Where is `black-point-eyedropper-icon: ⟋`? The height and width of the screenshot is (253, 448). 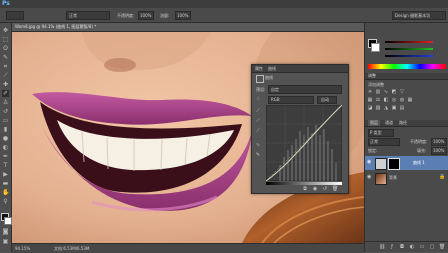
black-point-eyedropper-icon: ⟋ is located at coordinates (258, 111).